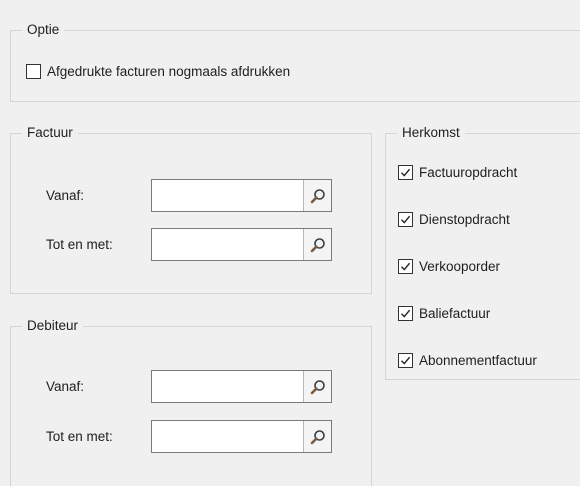 The height and width of the screenshot is (486, 580). Describe the element at coordinates (79, 244) in the screenshot. I see `factuur-to-label: Tot en met:` at that location.